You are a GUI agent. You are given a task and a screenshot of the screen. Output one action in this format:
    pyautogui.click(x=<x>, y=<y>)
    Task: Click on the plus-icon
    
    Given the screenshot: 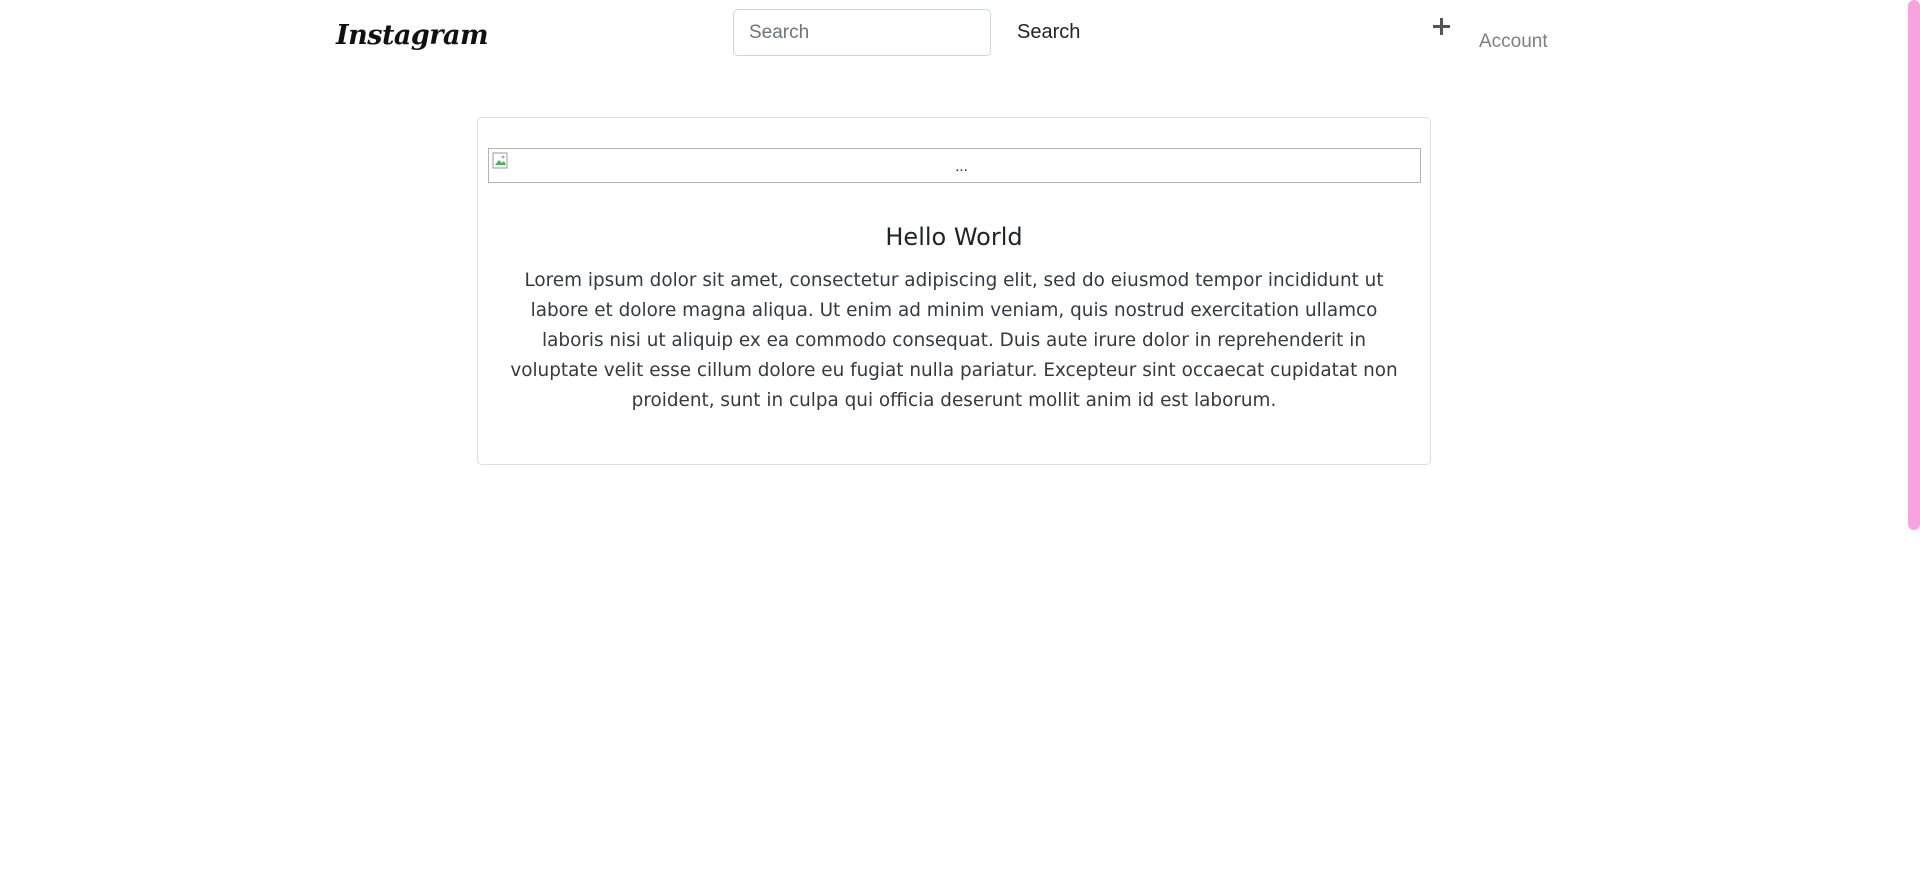 What is the action you would take?
    pyautogui.click(x=1441, y=26)
    